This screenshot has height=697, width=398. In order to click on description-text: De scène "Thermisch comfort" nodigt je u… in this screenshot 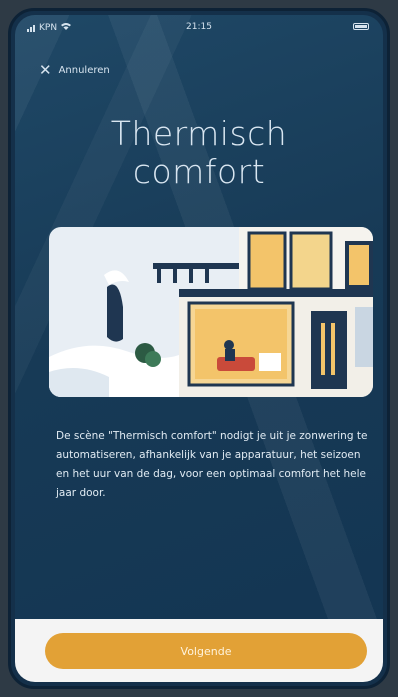, I will do `click(212, 464)`.